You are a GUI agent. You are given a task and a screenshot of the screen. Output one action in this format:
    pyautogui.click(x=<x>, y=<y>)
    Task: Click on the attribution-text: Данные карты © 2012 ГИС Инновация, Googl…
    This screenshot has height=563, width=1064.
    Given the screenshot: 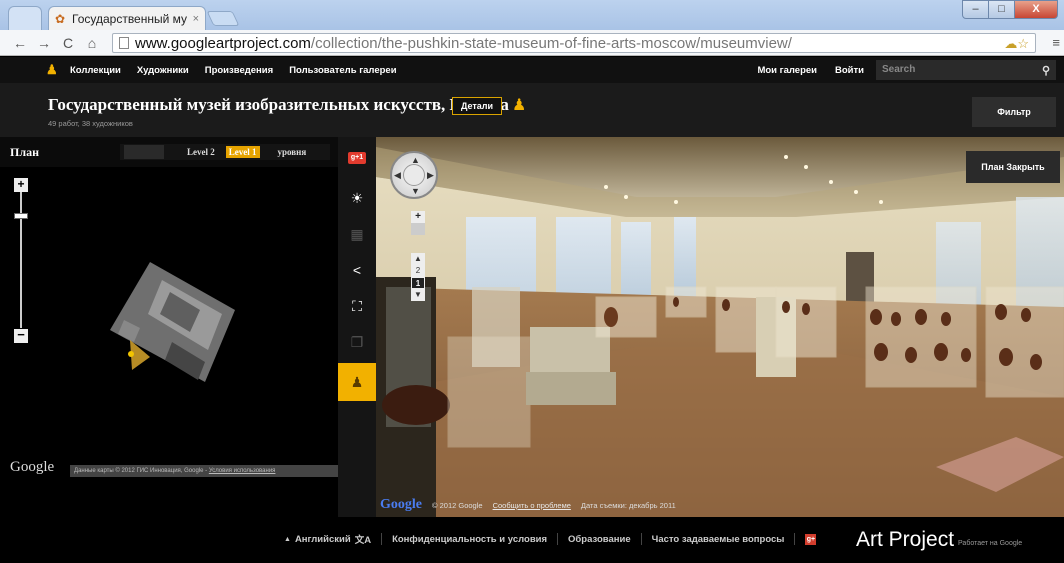 What is the action you would take?
    pyautogui.click(x=141, y=471)
    